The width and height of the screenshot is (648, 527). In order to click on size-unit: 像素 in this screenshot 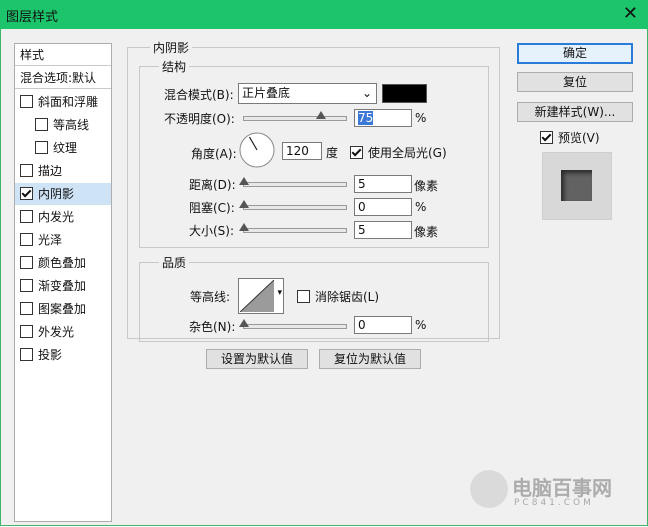, I will do `click(426, 232)`.